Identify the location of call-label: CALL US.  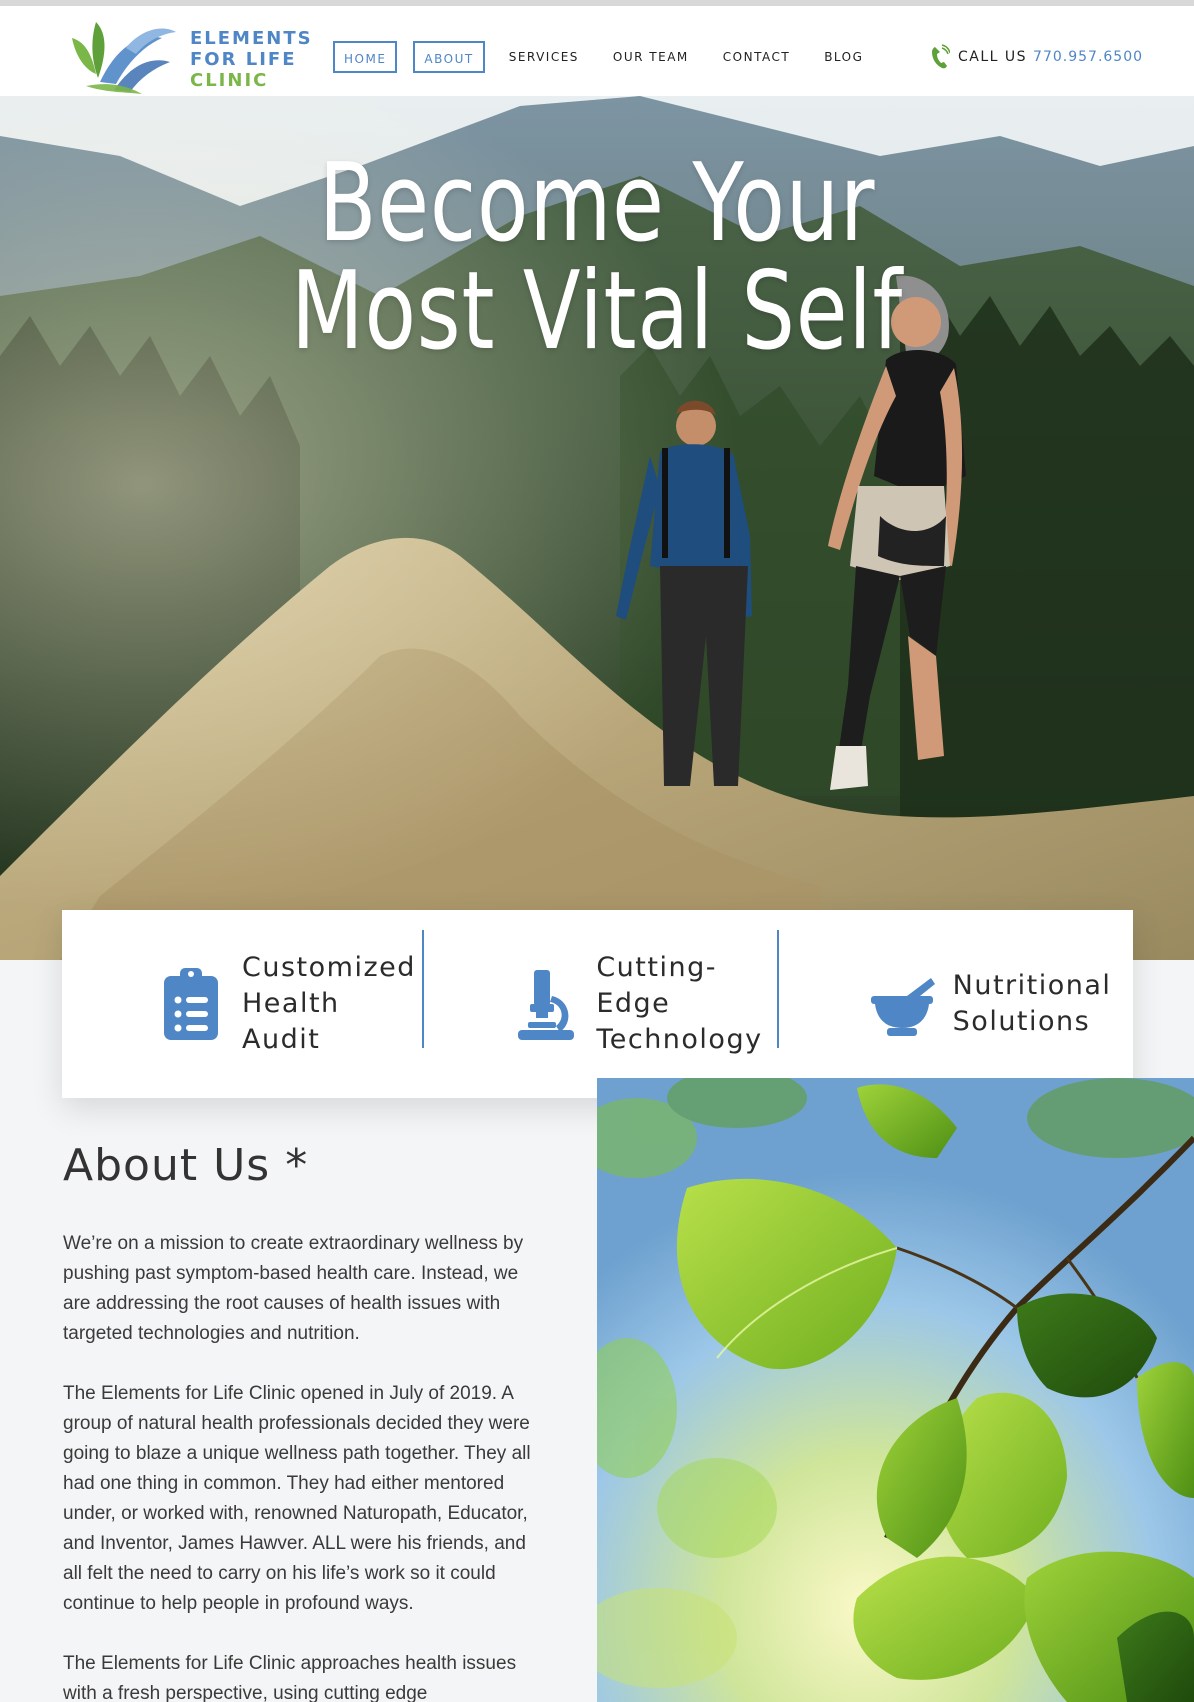
(993, 57).